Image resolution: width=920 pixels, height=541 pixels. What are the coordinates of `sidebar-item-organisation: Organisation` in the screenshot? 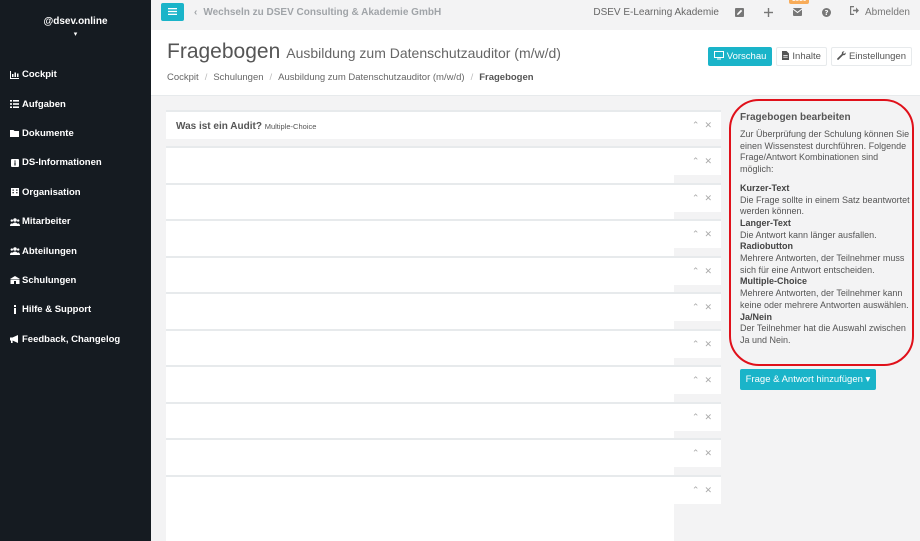 It's located at (75, 192).